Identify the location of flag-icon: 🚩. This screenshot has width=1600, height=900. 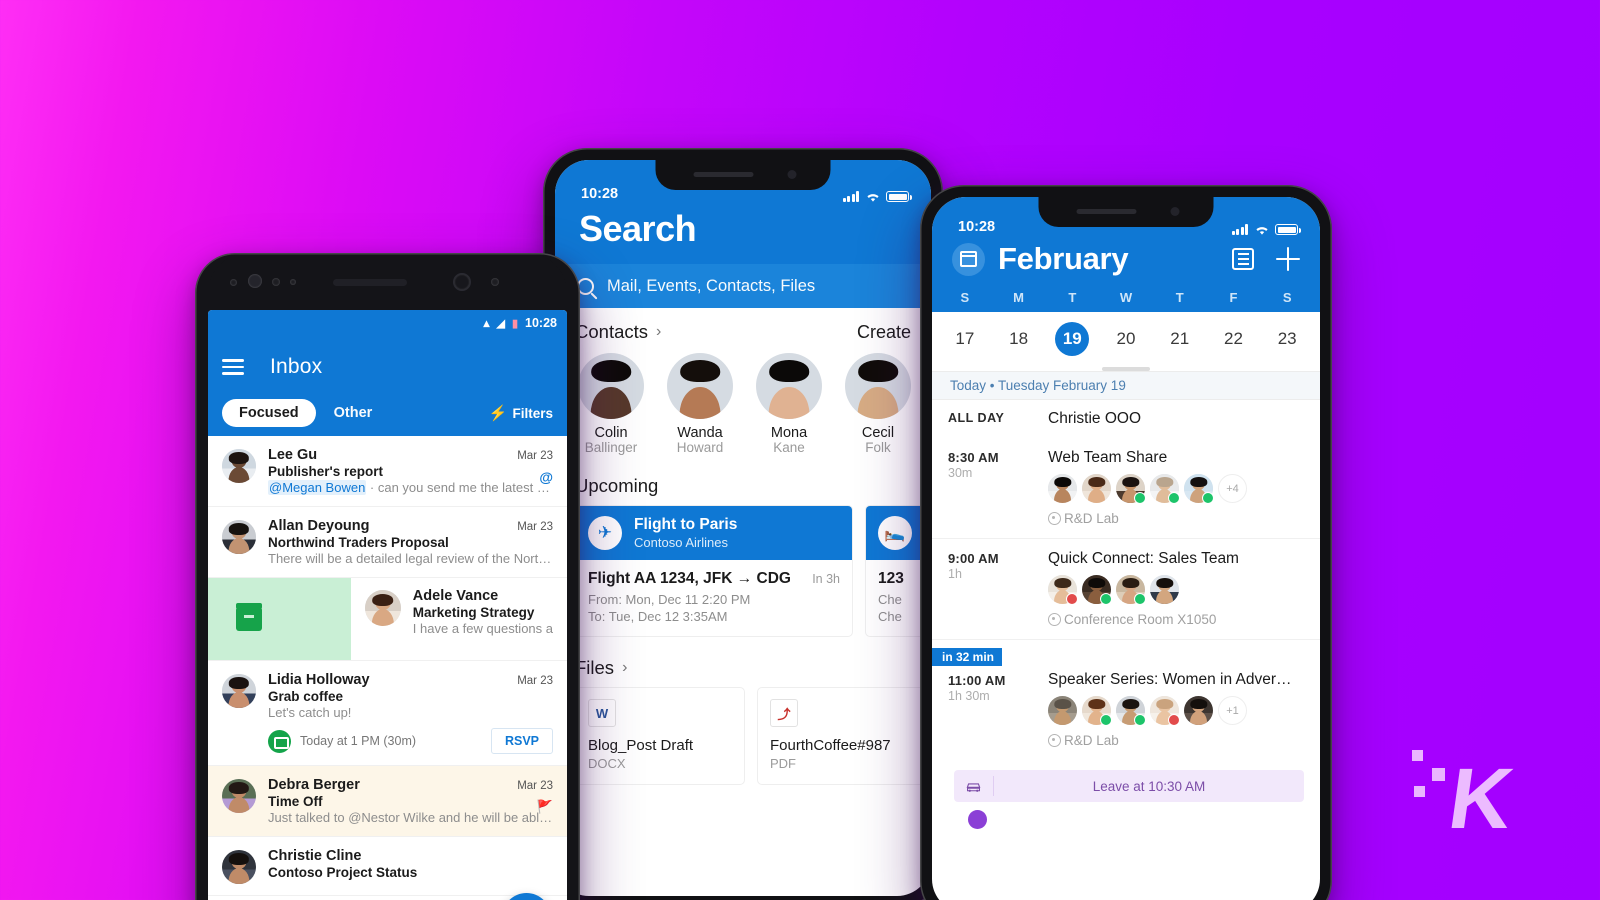
(545, 807).